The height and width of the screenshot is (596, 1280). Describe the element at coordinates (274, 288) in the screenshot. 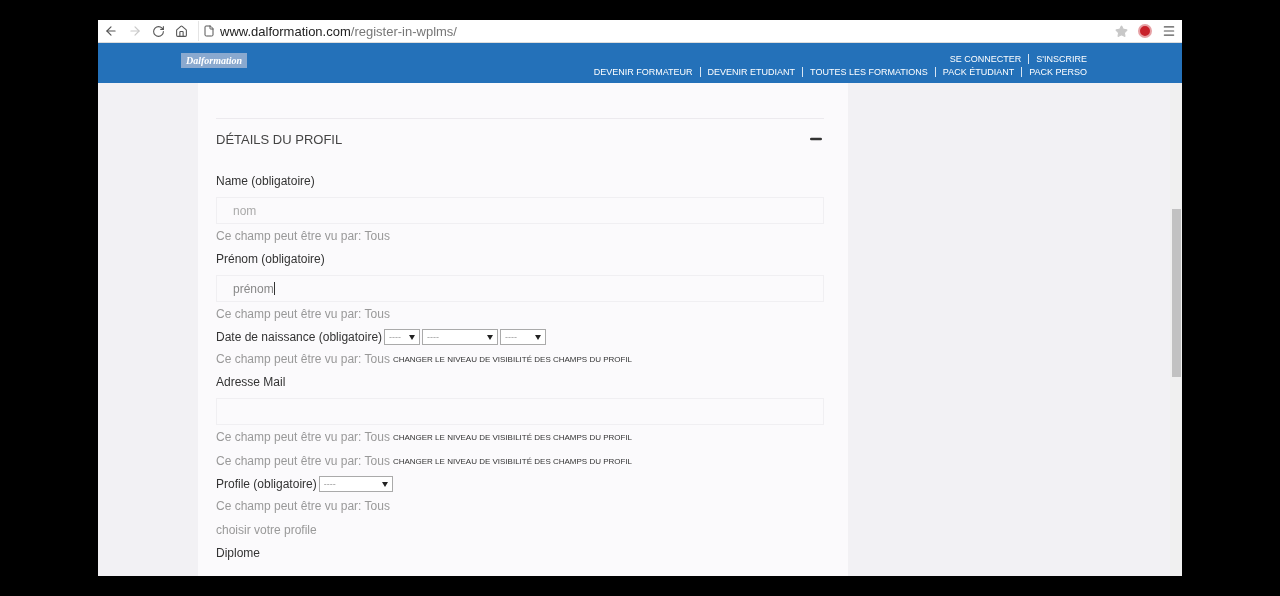

I see `text-caret` at that location.